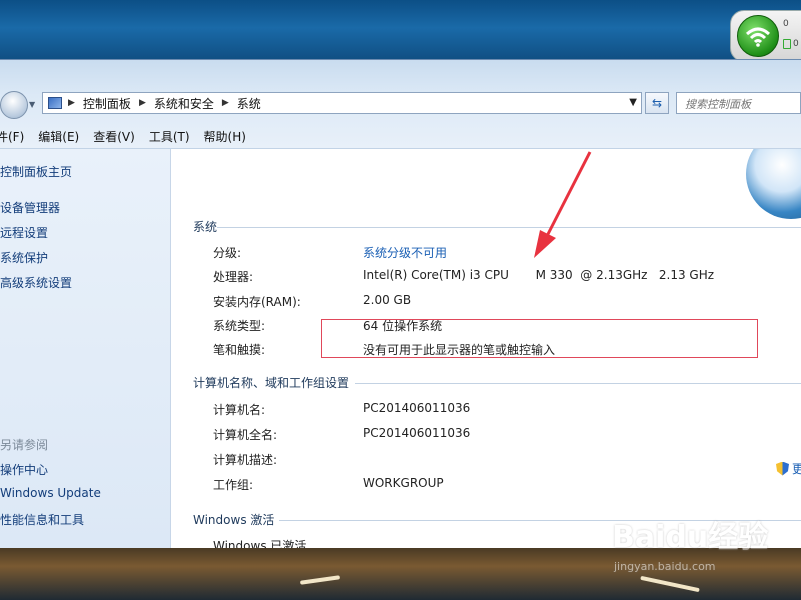 The width and height of the screenshot is (801, 600). Describe the element at coordinates (796, 468) in the screenshot. I see `change-settings-label: 更` at that location.